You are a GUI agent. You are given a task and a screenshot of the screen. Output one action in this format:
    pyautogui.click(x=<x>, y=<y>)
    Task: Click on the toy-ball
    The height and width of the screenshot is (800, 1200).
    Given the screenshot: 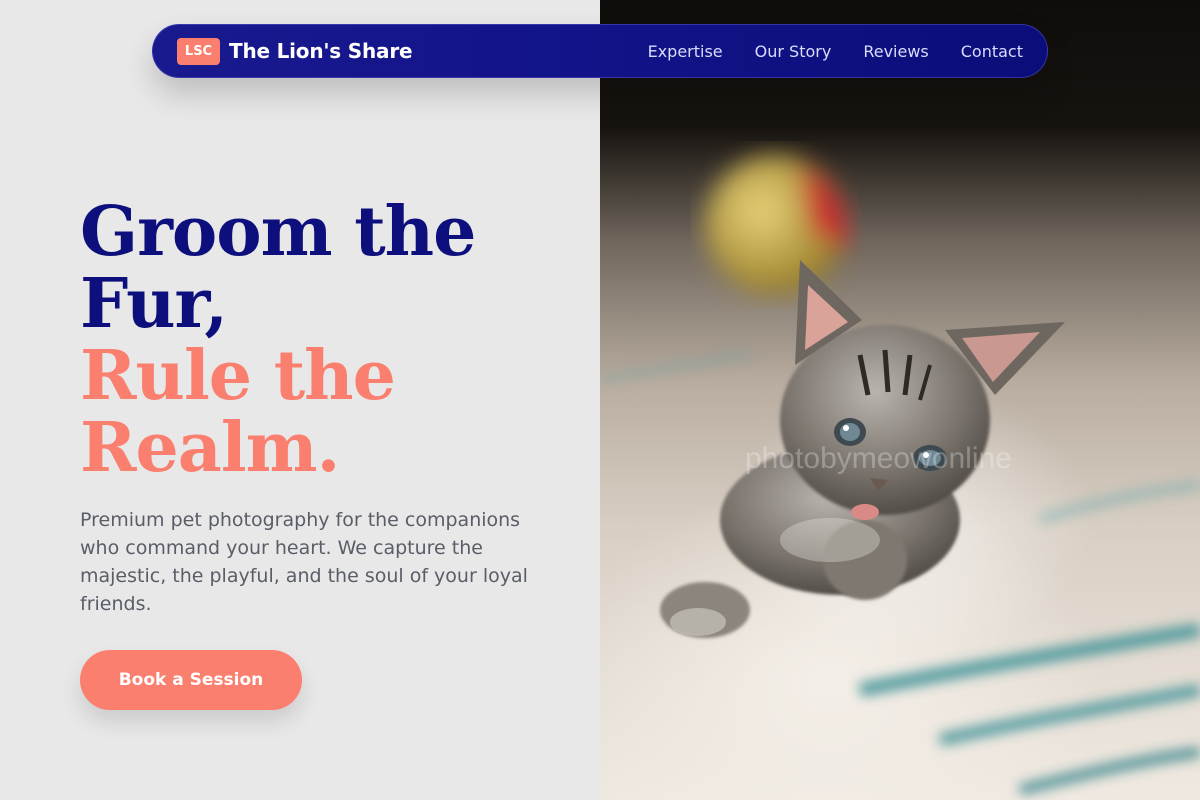 What is the action you would take?
    pyautogui.click(x=776, y=225)
    